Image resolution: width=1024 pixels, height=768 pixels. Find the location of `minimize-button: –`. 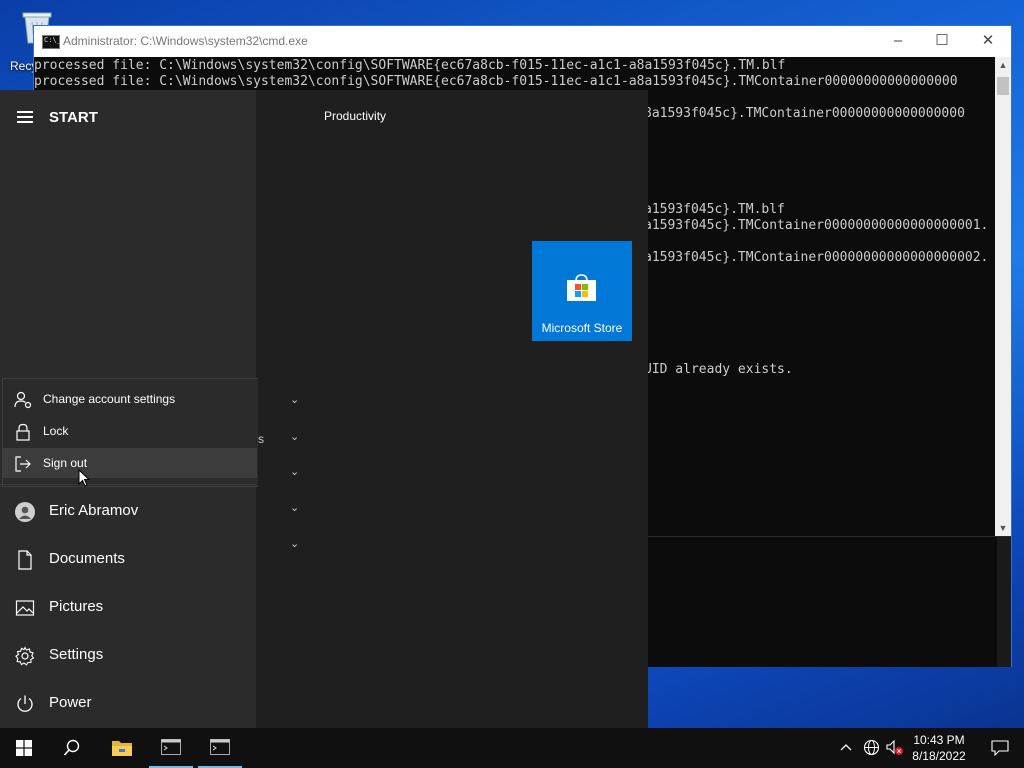

minimize-button: – is located at coordinates (898, 41).